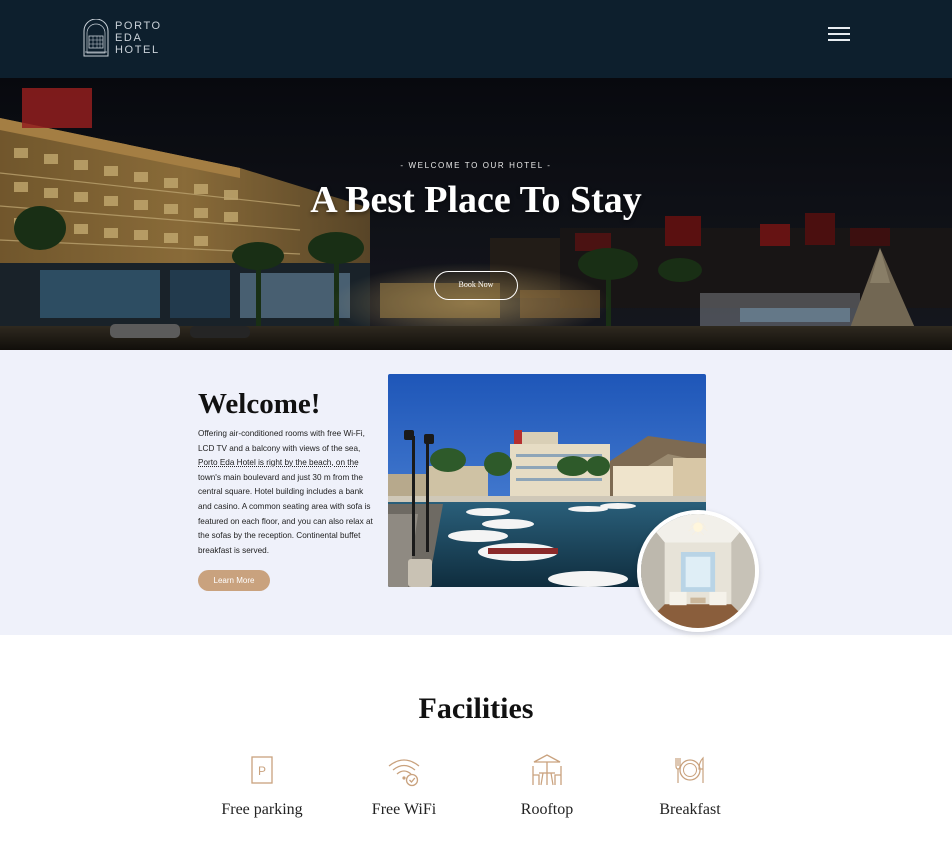 This screenshot has width=952, height=865. I want to click on facility-free-parking: P Free parking, so click(262, 785).